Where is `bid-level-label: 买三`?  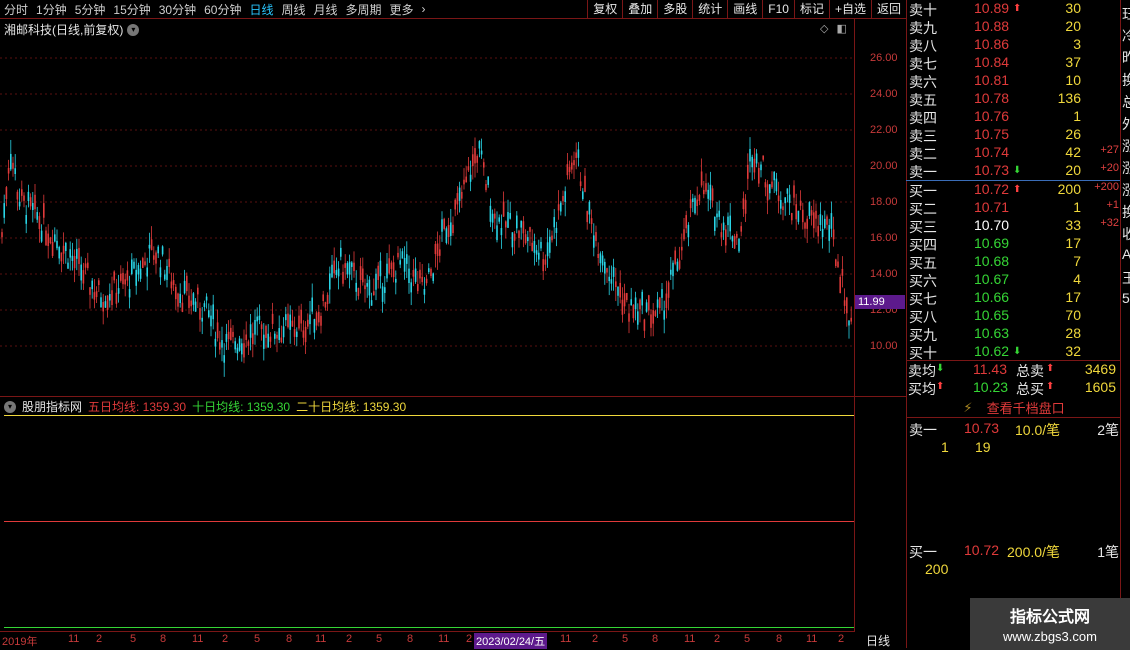
bid-level-label: 买三 is located at coordinates (923, 227).